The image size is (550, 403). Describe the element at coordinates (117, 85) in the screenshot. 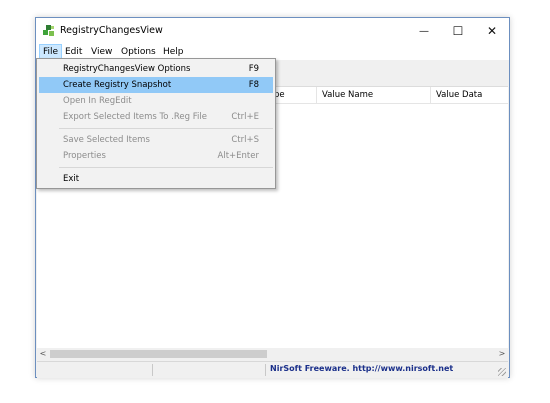

I see `menu-item-label: Create Registry Snapshot` at that location.